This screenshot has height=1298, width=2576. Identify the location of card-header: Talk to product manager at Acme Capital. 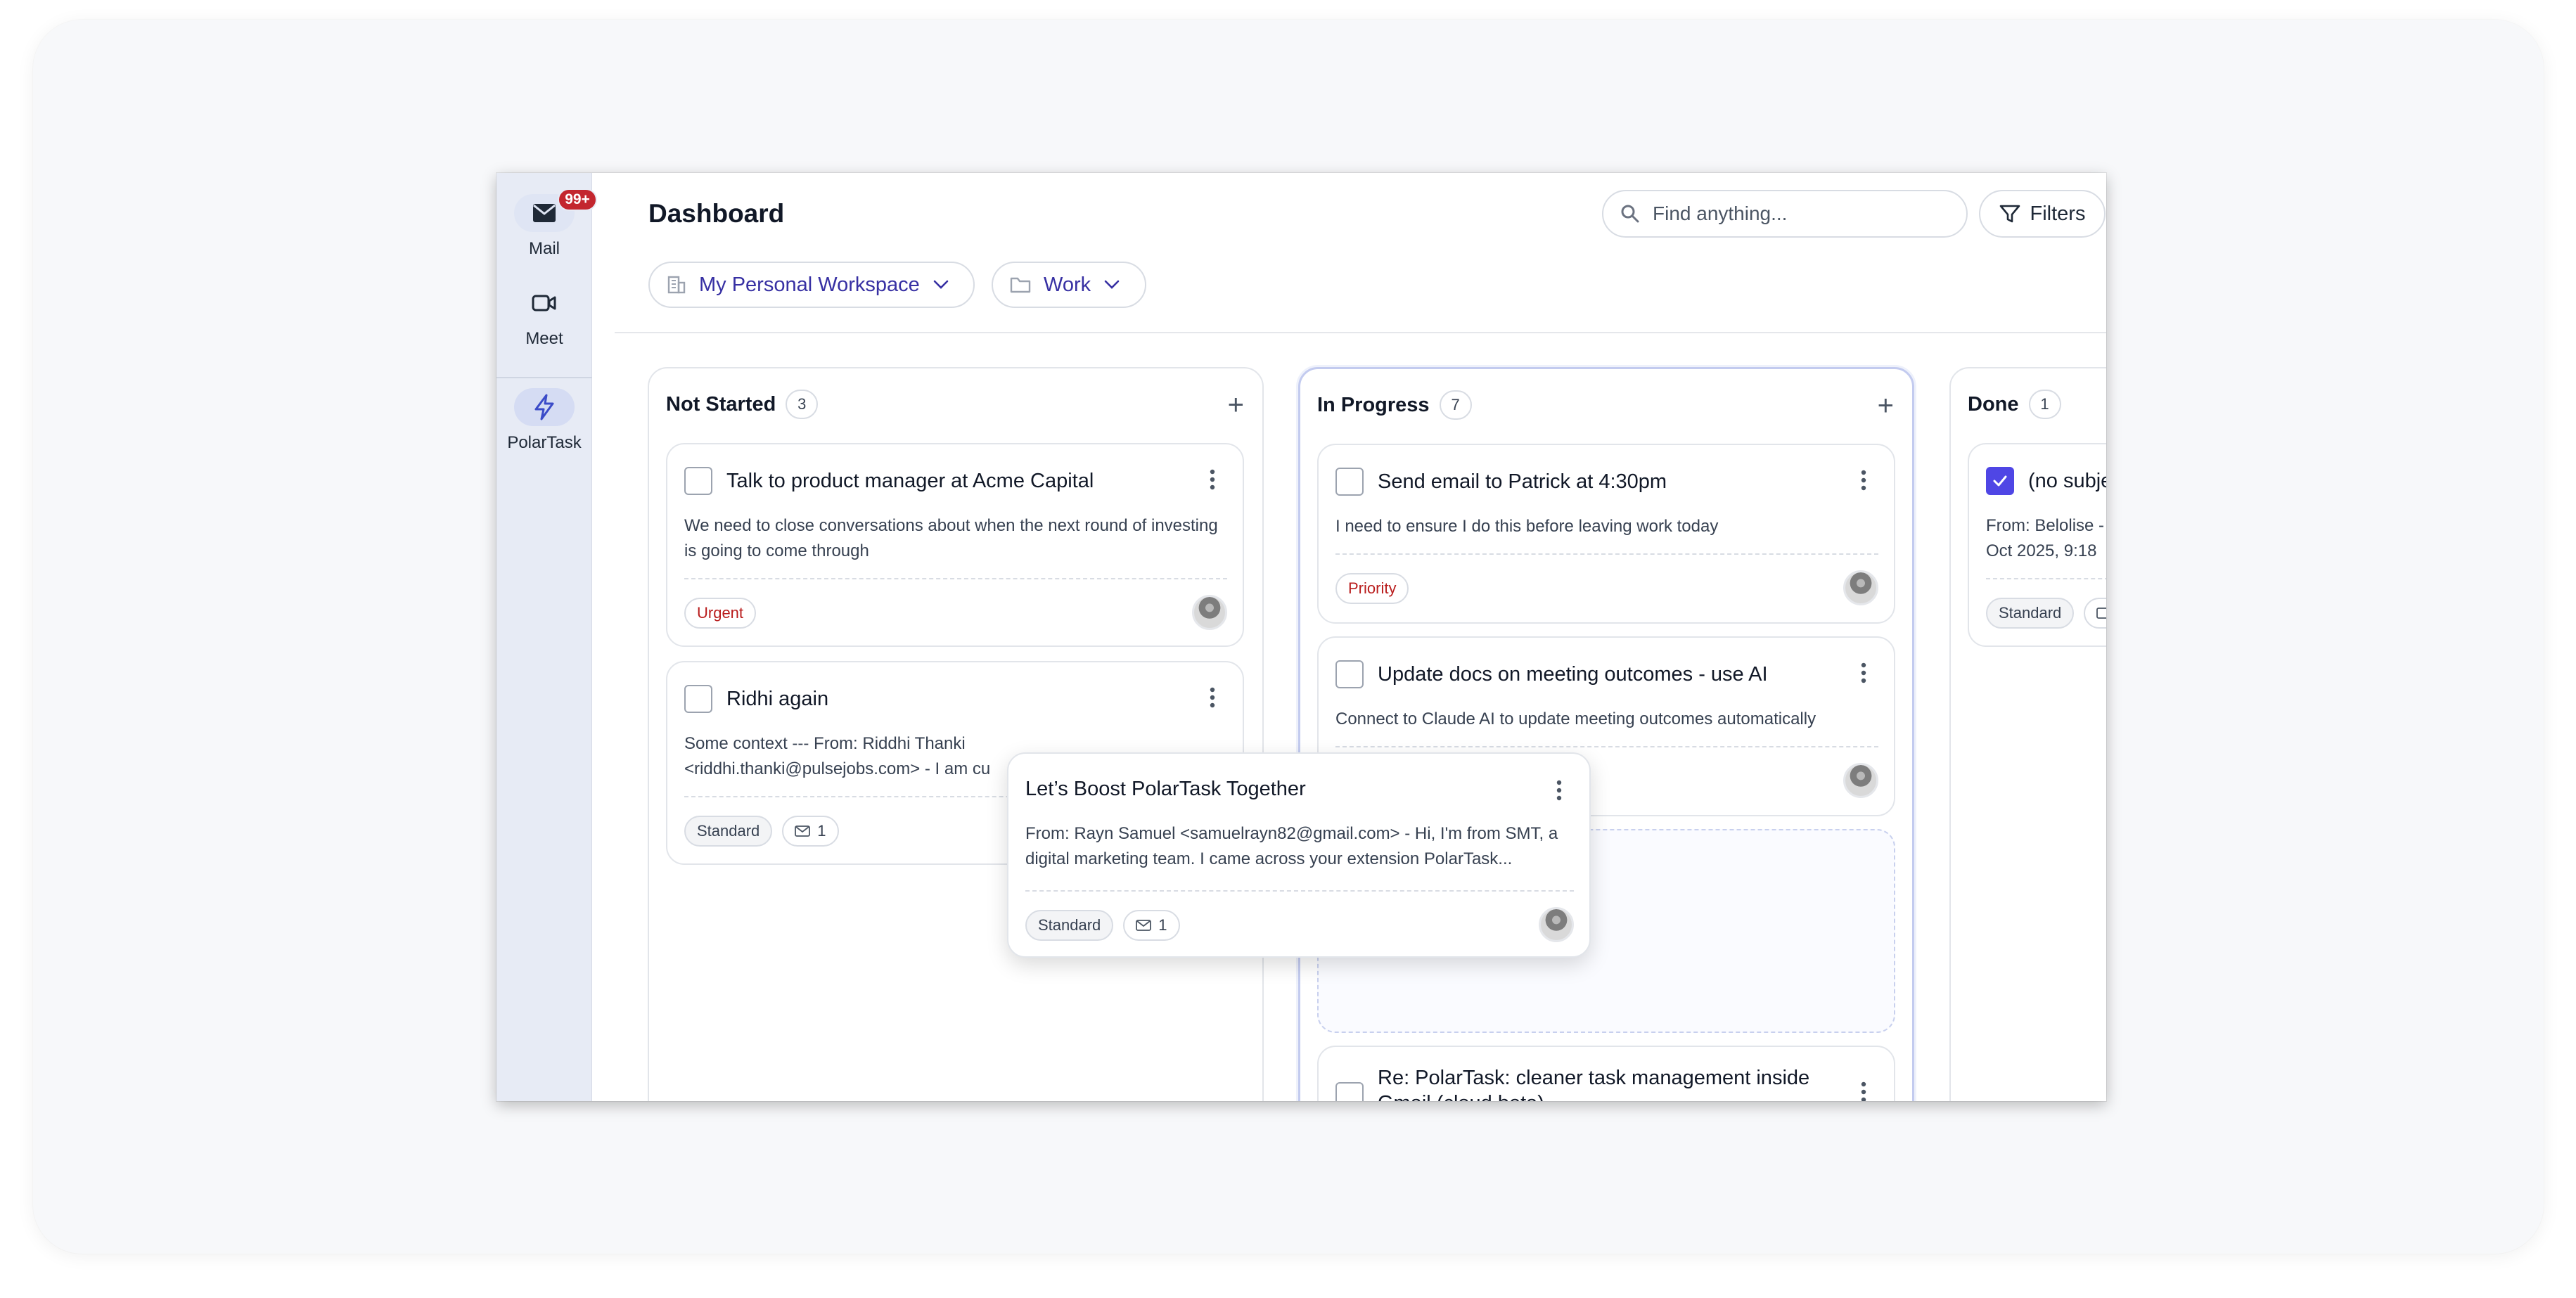
(889, 481).